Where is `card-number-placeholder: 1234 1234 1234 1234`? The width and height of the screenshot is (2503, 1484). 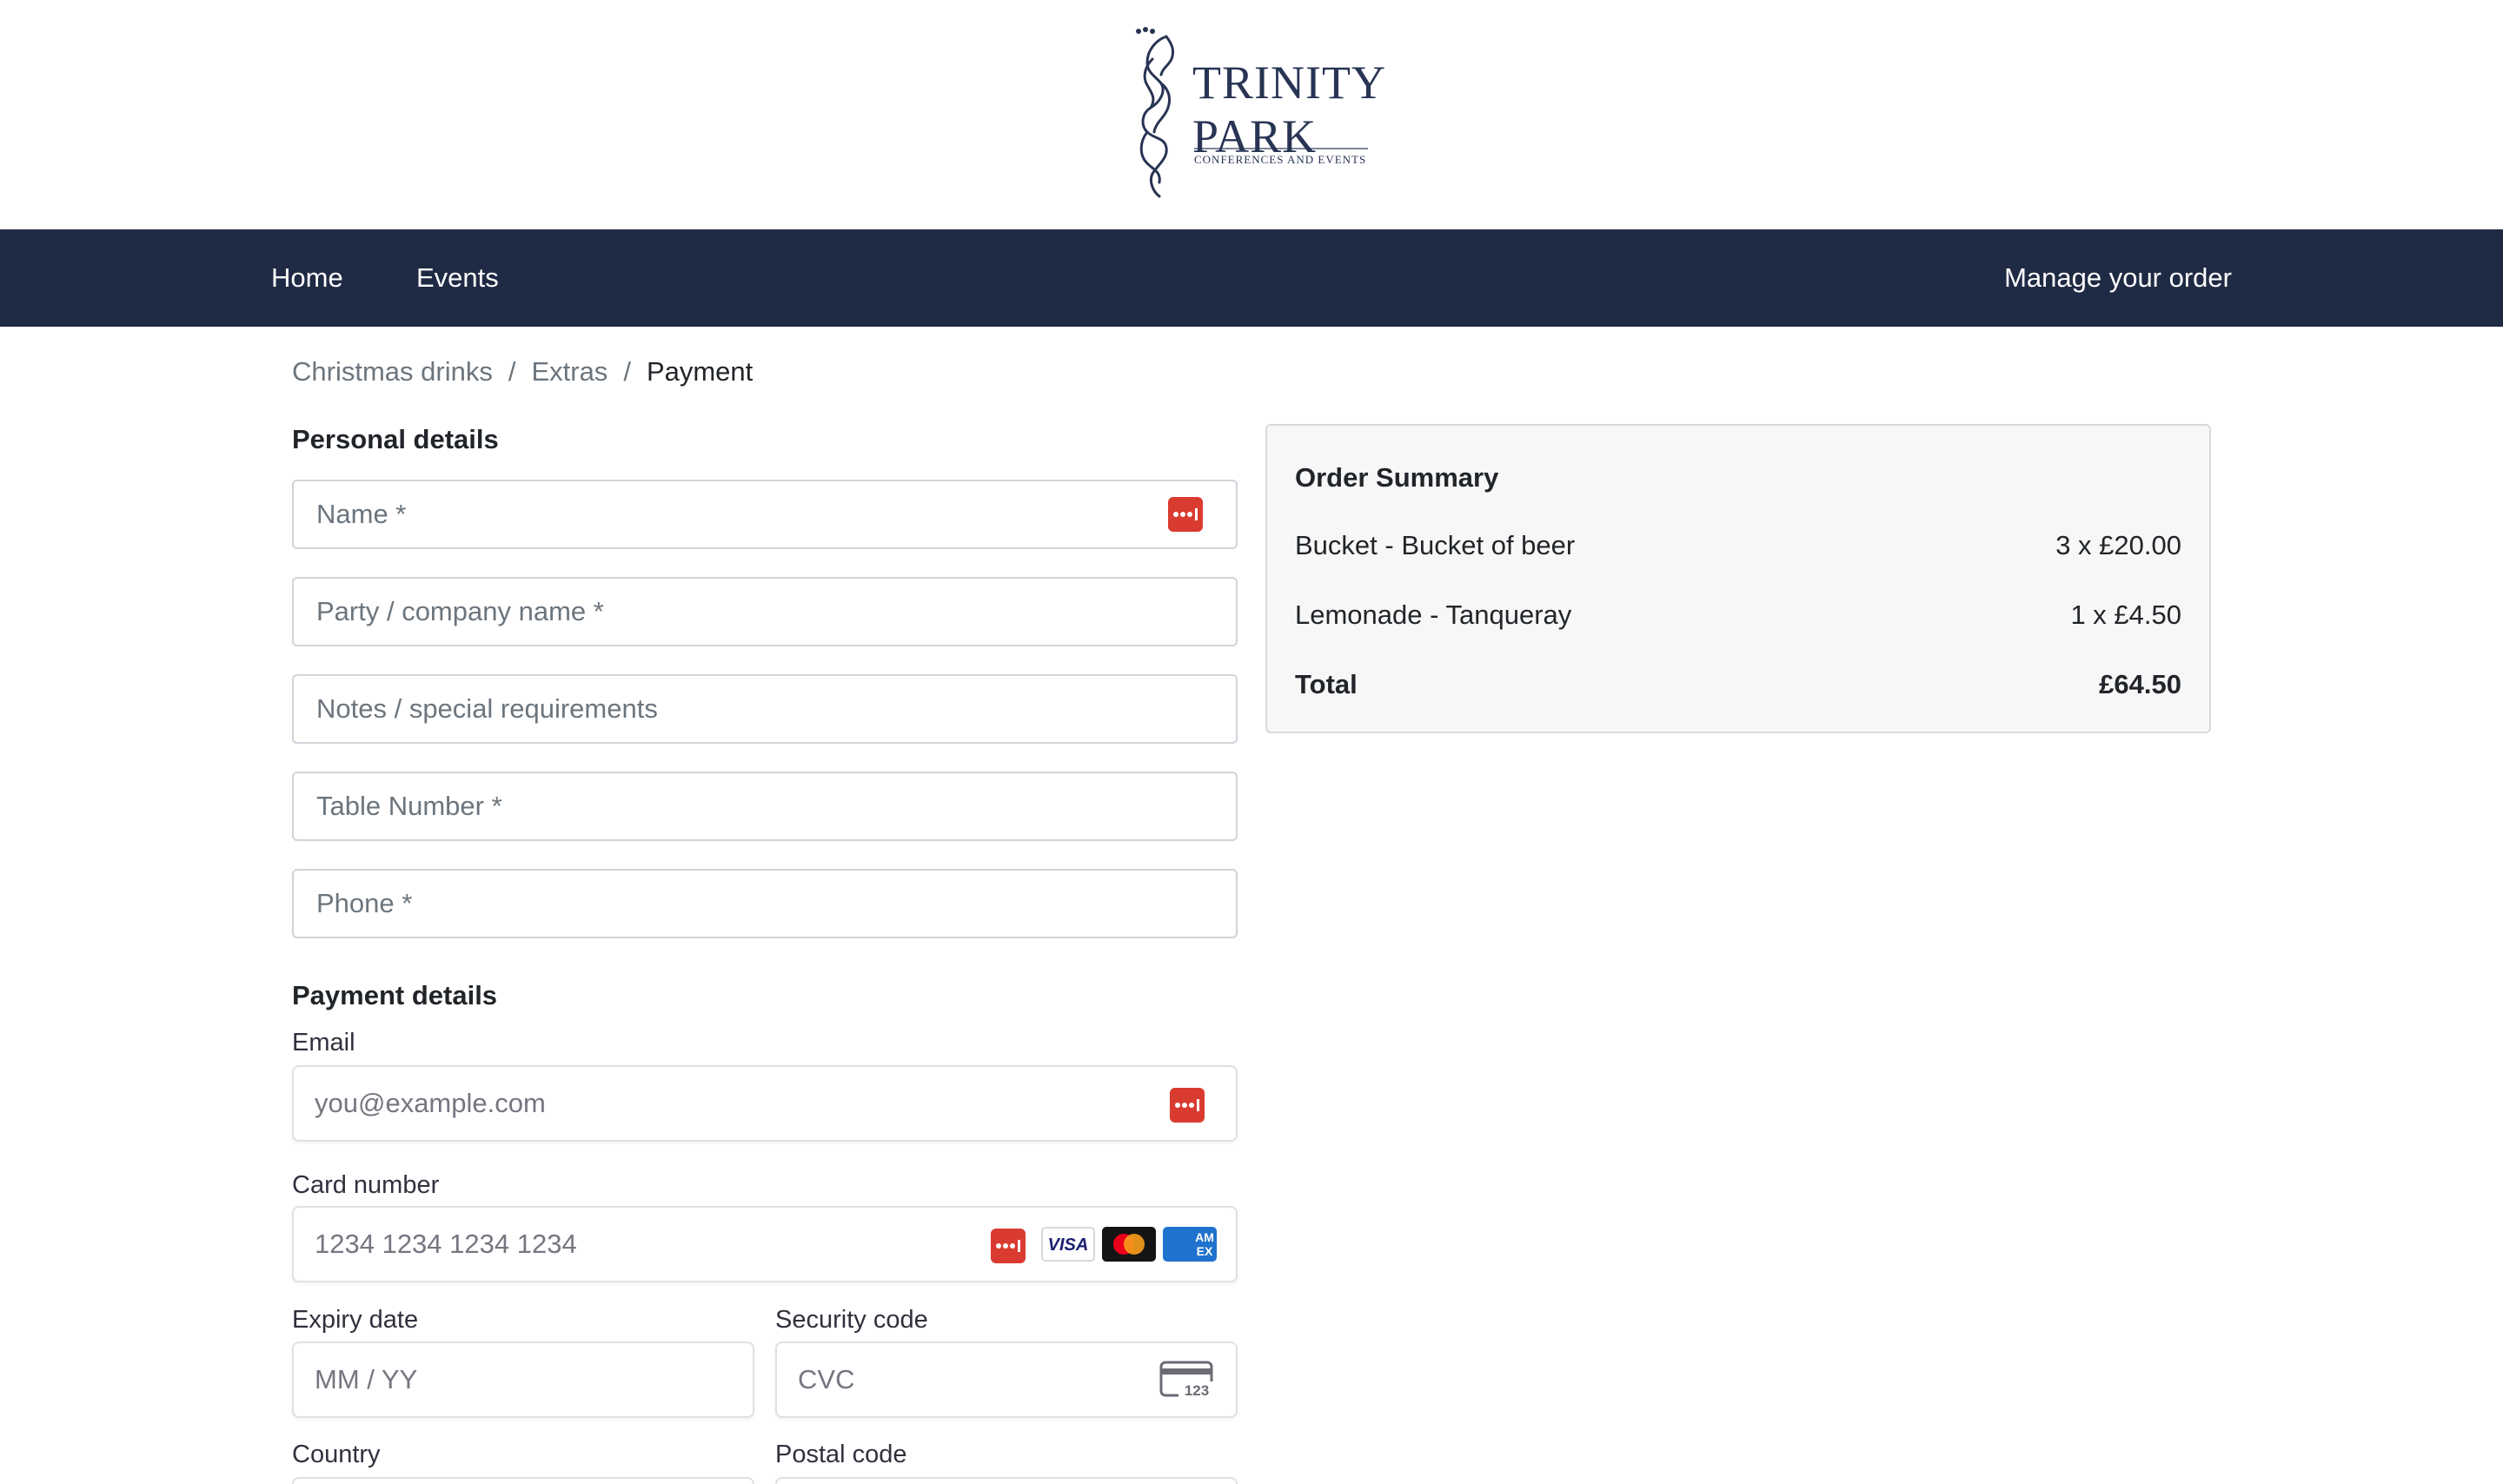
card-number-placeholder: 1234 1234 1234 1234 is located at coordinates (446, 1244).